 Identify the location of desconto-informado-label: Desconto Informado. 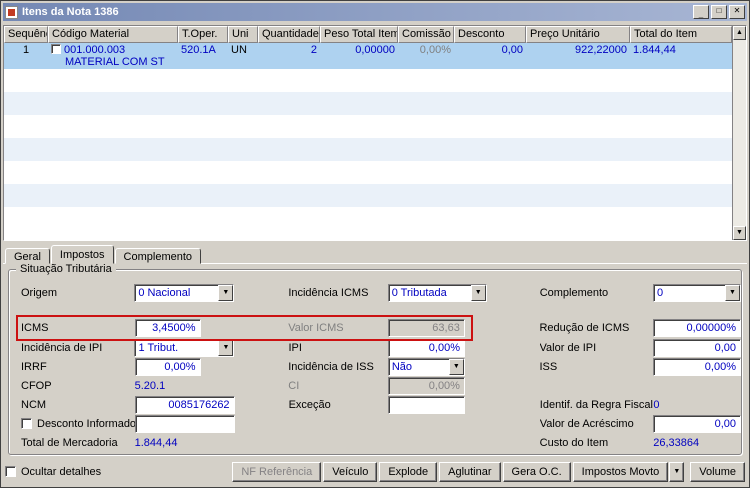
(86, 423).